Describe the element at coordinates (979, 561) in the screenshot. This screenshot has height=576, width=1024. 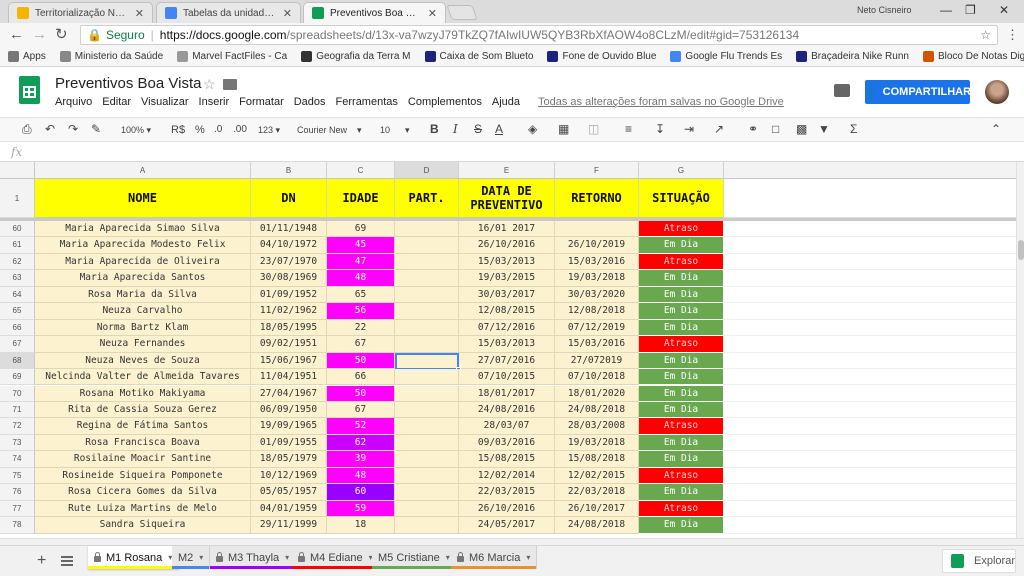
I see `explore-button: Explorar` at that location.